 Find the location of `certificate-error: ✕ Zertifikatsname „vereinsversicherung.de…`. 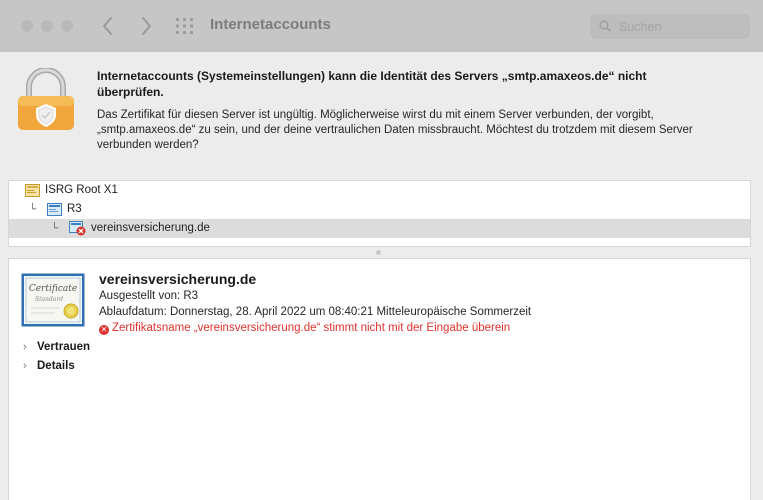

certificate-error: ✕ Zertifikatsname „vereinsversicherung.de… is located at coordinates (304, 328).